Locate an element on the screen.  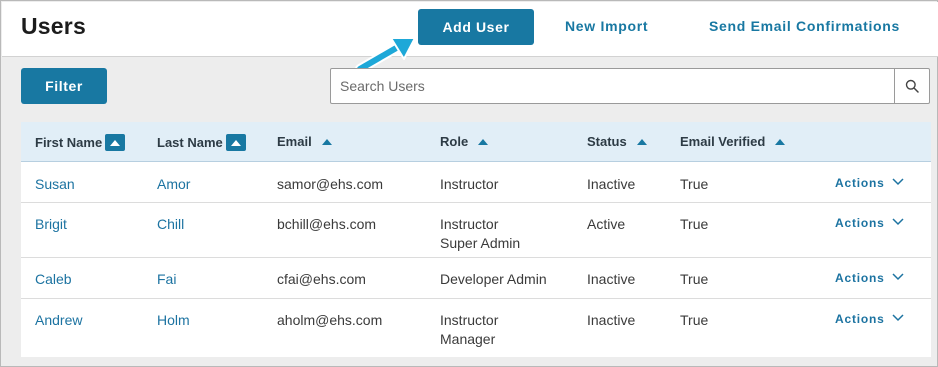
column-label: Email Verified is located at coordinates (723, 141).